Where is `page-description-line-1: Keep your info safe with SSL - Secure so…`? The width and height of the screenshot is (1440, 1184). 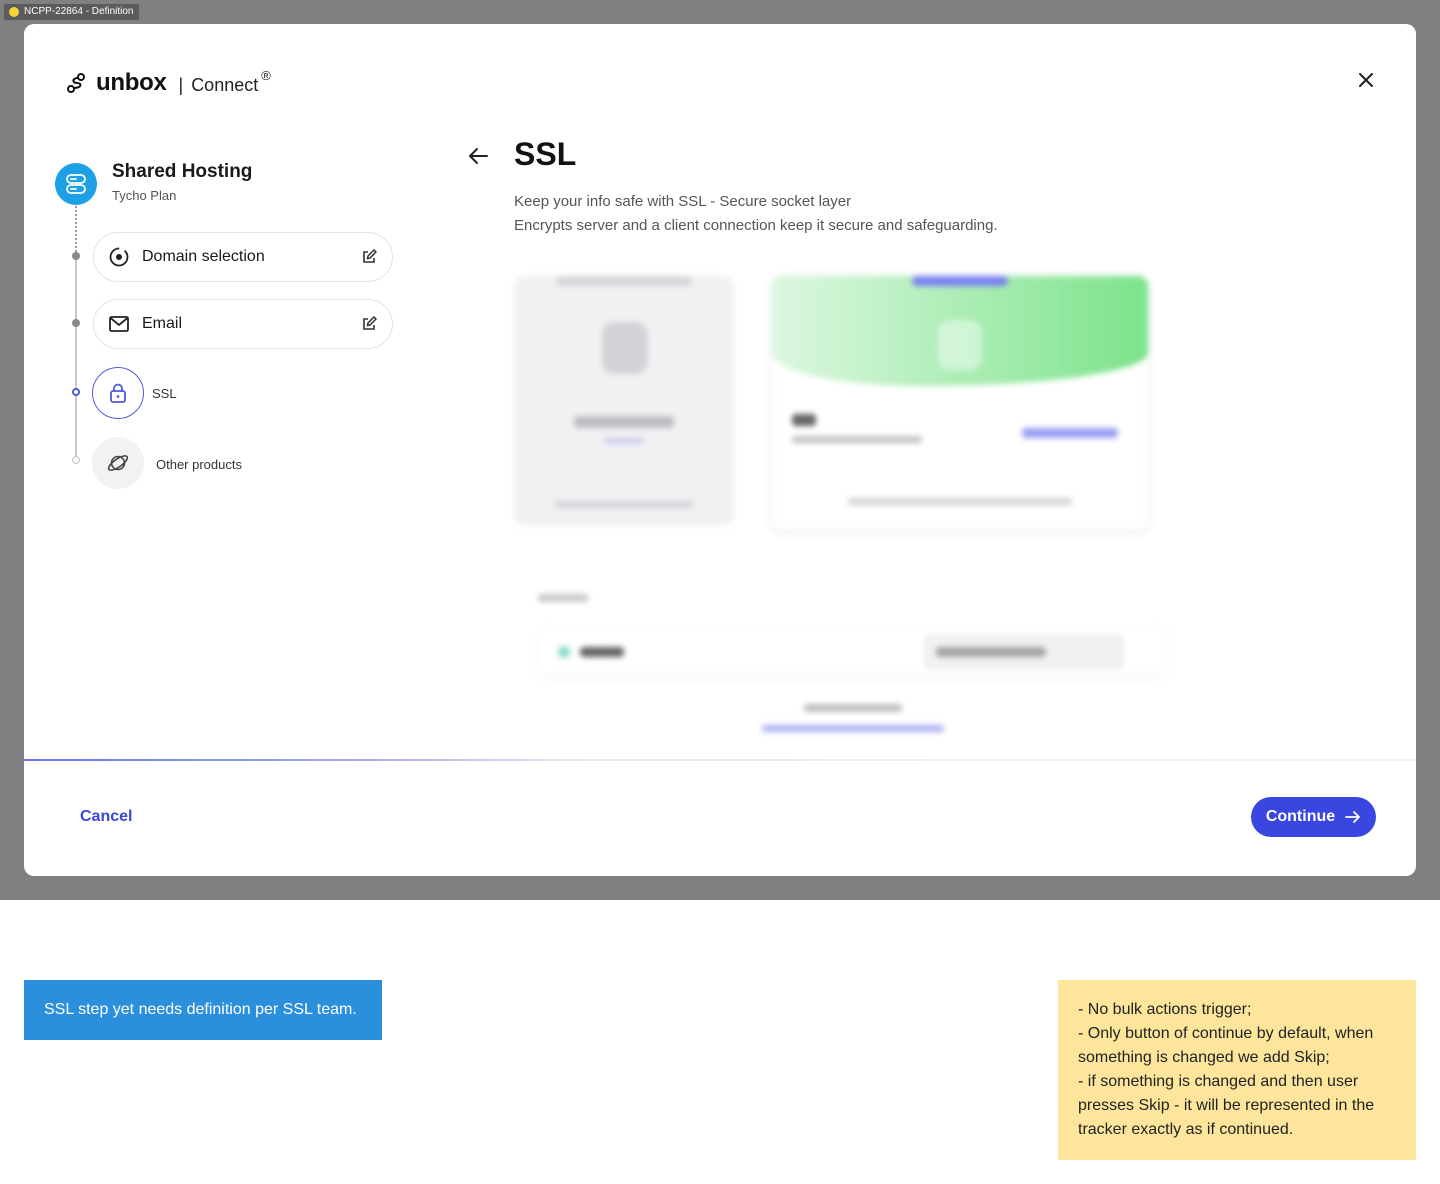
page-description-line-1: Keep your info safe with SSL - Secure so… is located at coordinates (683, 201).